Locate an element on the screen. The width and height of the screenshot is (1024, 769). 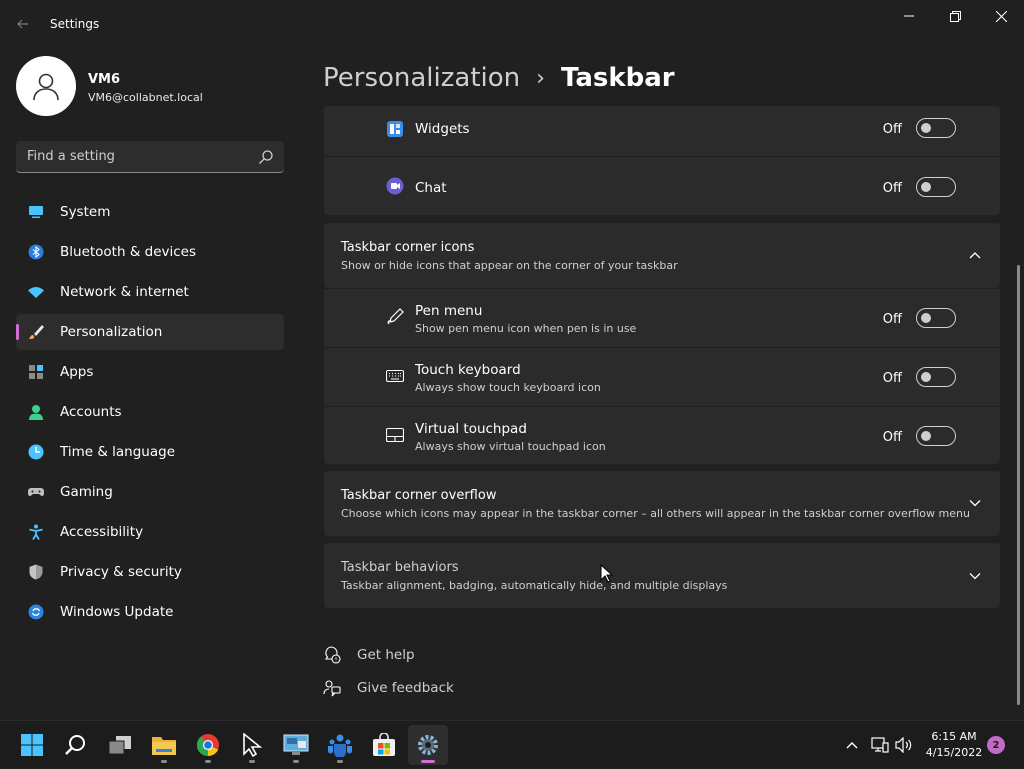
clock-icon is located at coordinates (36, 452).